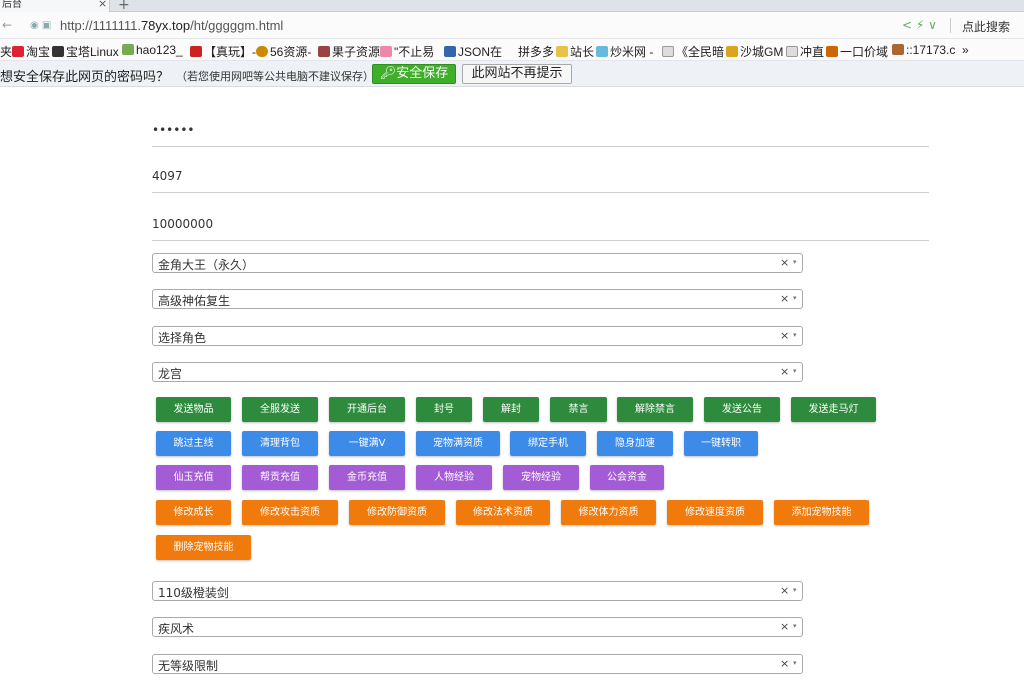 Image resolution: width=1024 pixels, height=685 pixels. What do you see at coordinates (986, 26) in the screenshot?
I see `search-button: 点此搜索` at bounding box center [986, 26].